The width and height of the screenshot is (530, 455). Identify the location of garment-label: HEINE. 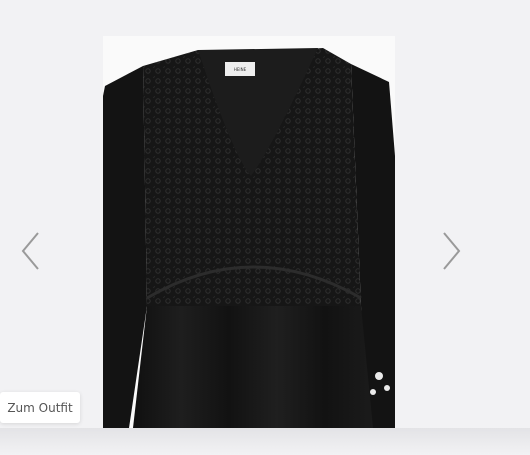
(240, 69).